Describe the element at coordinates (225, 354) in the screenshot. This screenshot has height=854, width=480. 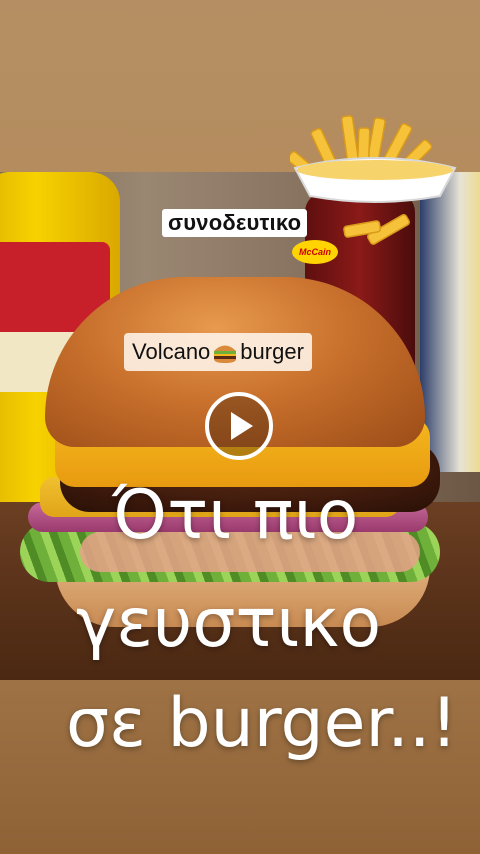
I see `burger-emoji-icon` at that location.